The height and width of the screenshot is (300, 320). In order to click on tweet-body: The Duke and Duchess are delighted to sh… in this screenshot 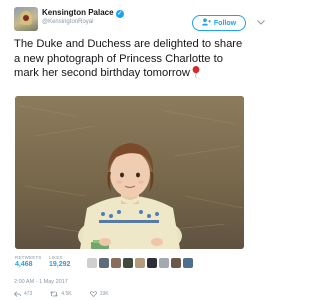, I will do `click(128, 58)`.